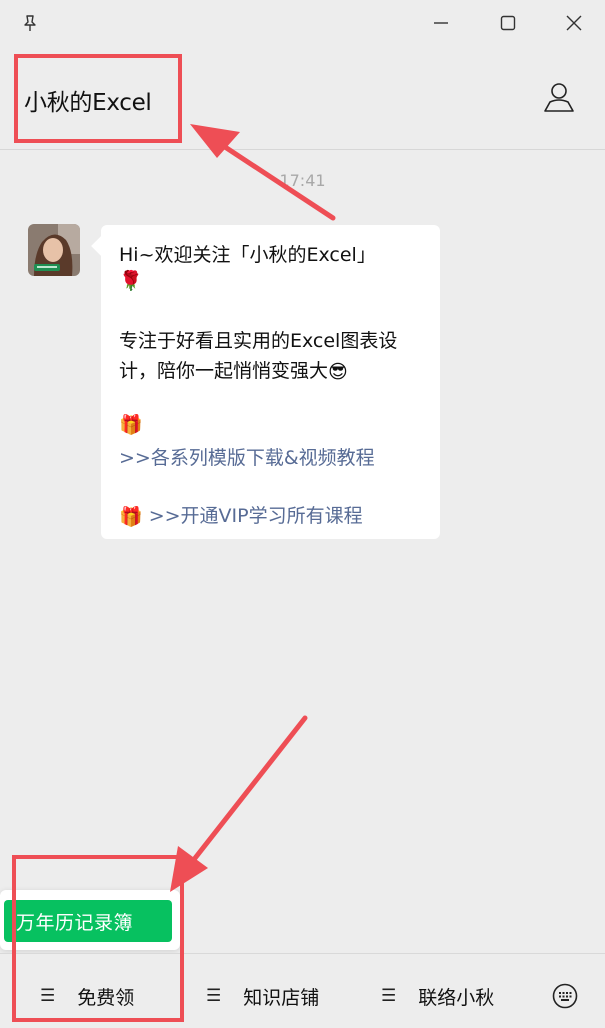  I want to click on message-timestamp: 17:41, so click(302, 180).